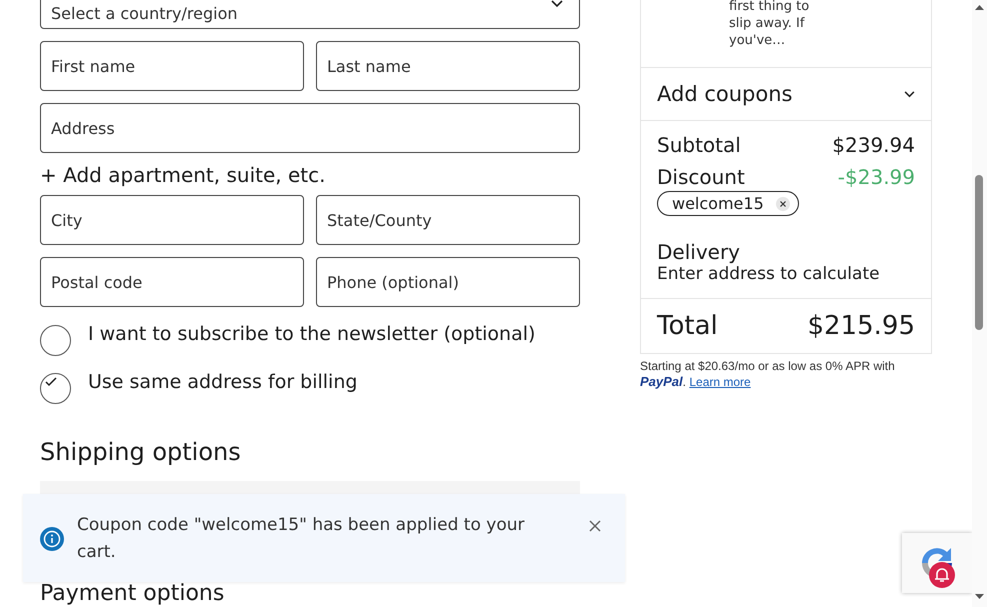 This screenshot has height=607, width=987. Describe the element at coordinates (141, 452) in the screenshot. I see `section-heading: Shipping options` at that location.